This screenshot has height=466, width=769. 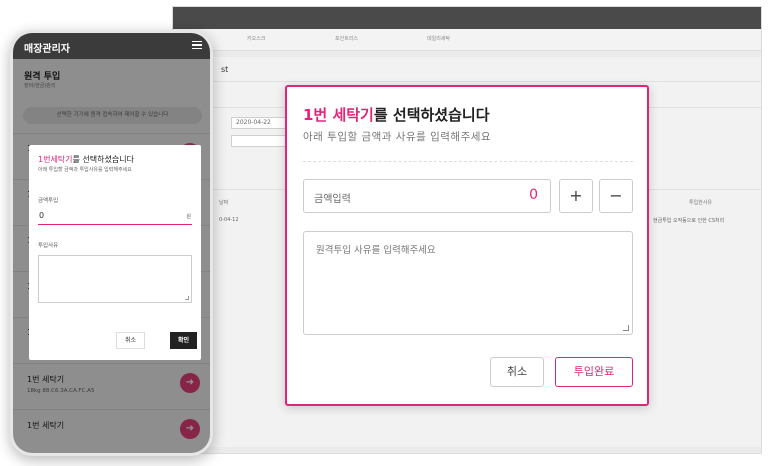 What do you see at coordinates (183, 340) in the screenshot?
I see `confirm-button: 확인` at bounding box center [183, 340].